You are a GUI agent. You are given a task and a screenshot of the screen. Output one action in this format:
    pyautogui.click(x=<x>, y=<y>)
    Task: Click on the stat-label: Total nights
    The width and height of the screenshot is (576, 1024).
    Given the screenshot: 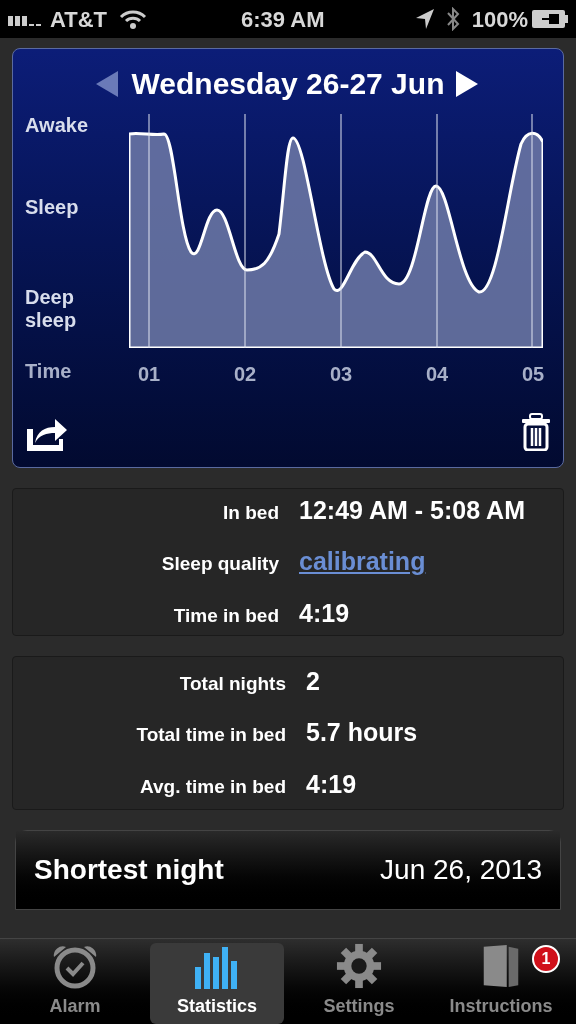 What is the action you would take?
    pyautogui.click(x=232, y=683)
    